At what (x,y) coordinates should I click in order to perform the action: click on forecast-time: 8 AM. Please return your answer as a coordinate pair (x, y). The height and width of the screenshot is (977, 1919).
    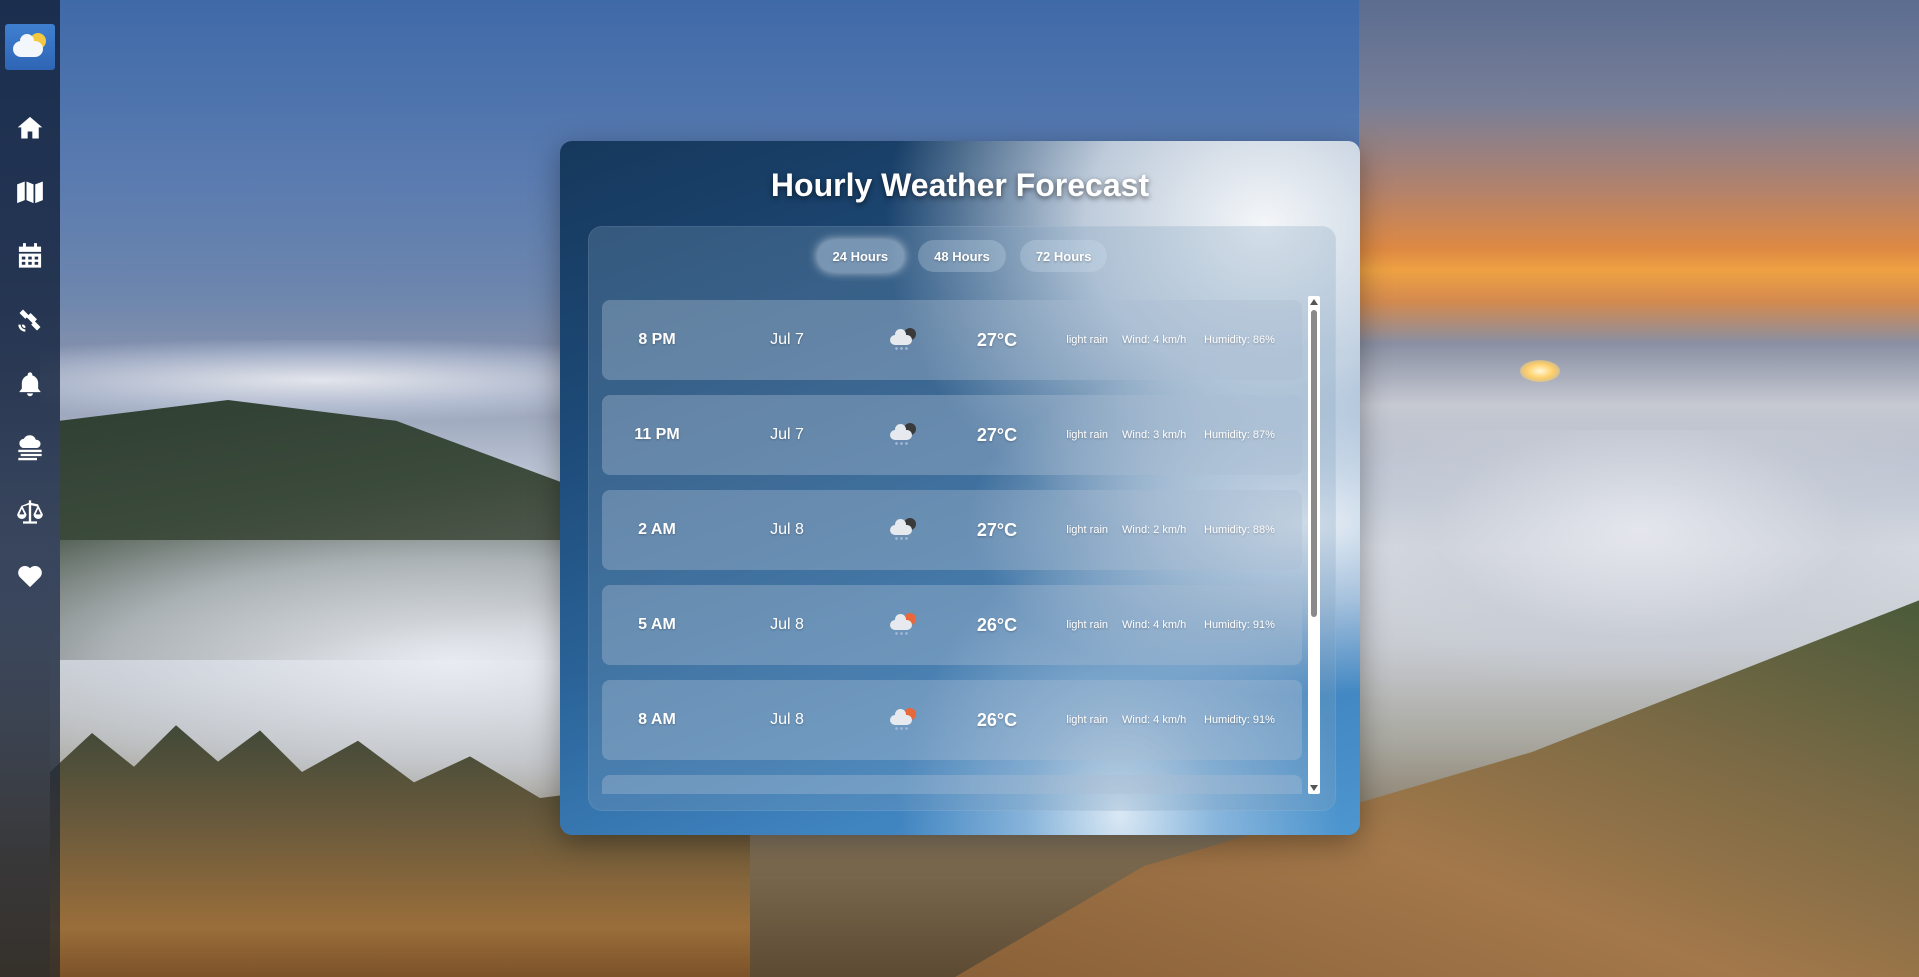
    Looking at the image, I should click on (657, 719).